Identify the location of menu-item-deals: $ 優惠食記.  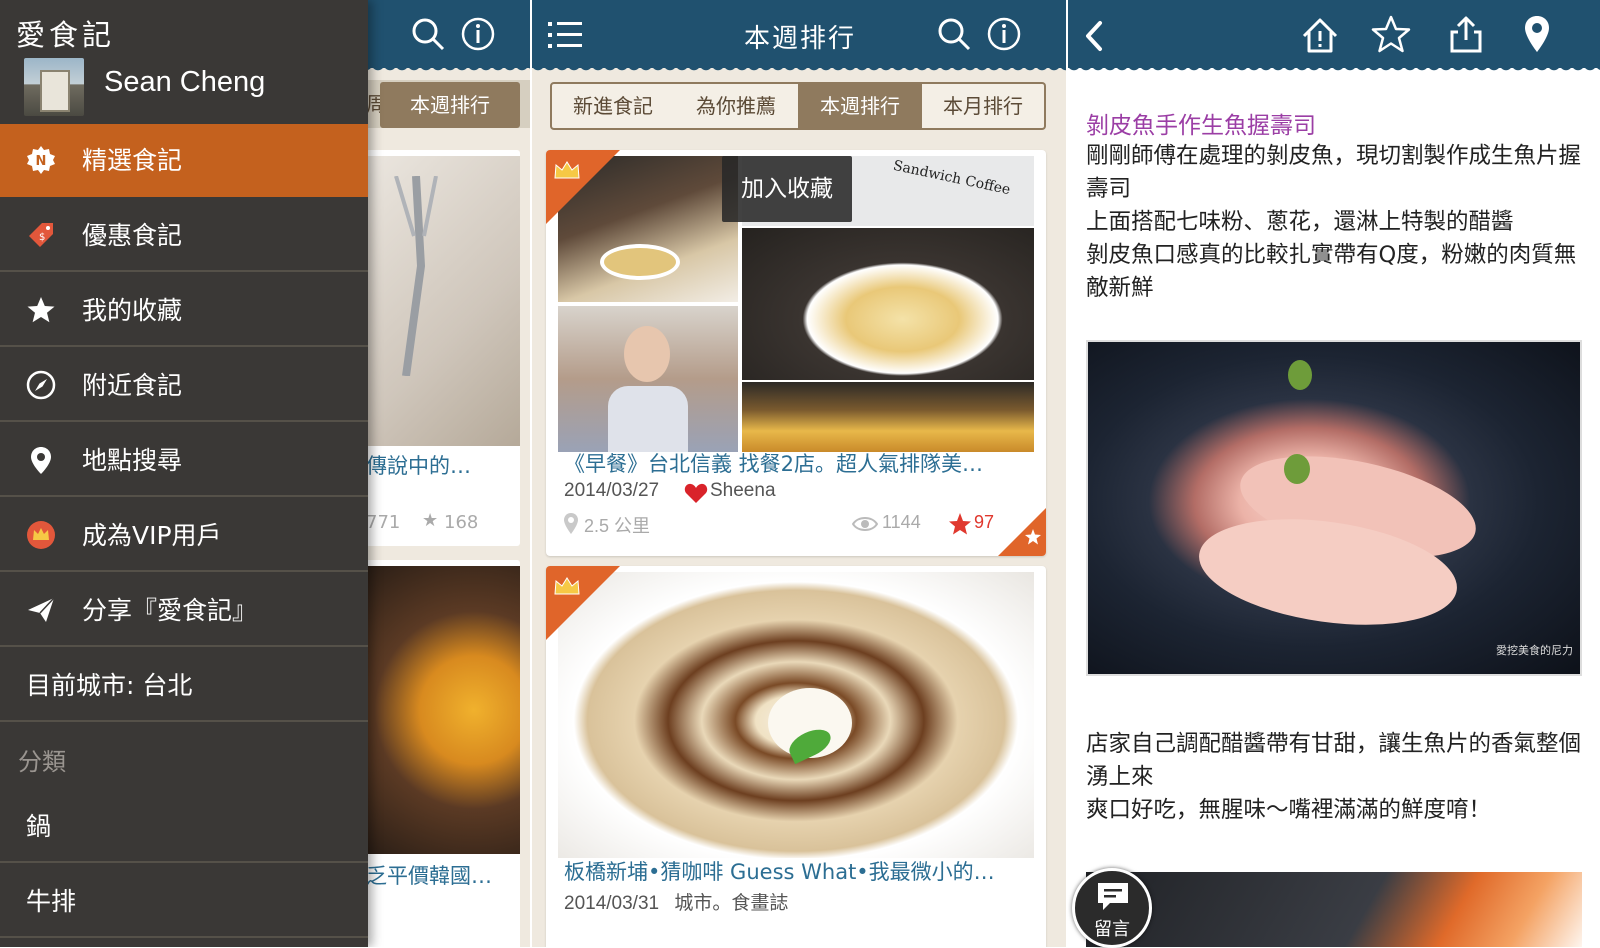
(184, 235).